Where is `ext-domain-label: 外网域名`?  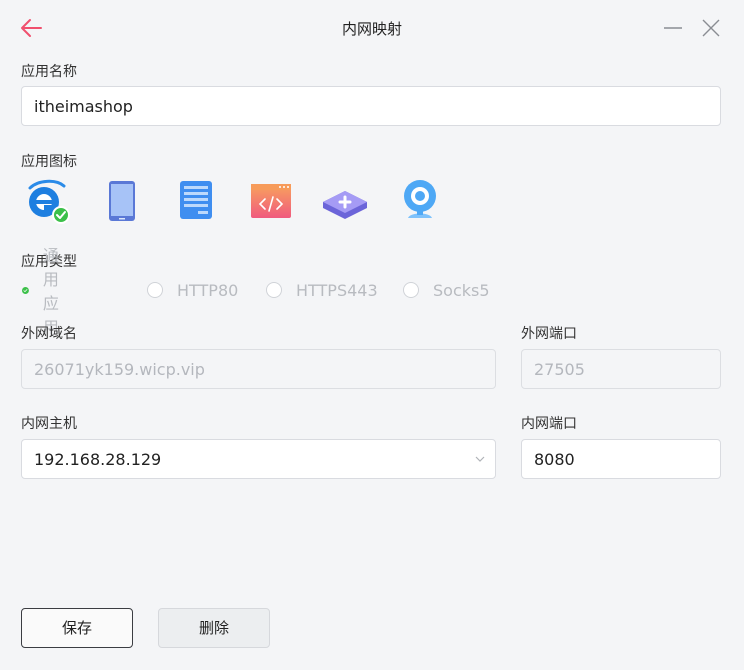 ext-domain-label: 外网域名 is located at coordinates (49, 334).